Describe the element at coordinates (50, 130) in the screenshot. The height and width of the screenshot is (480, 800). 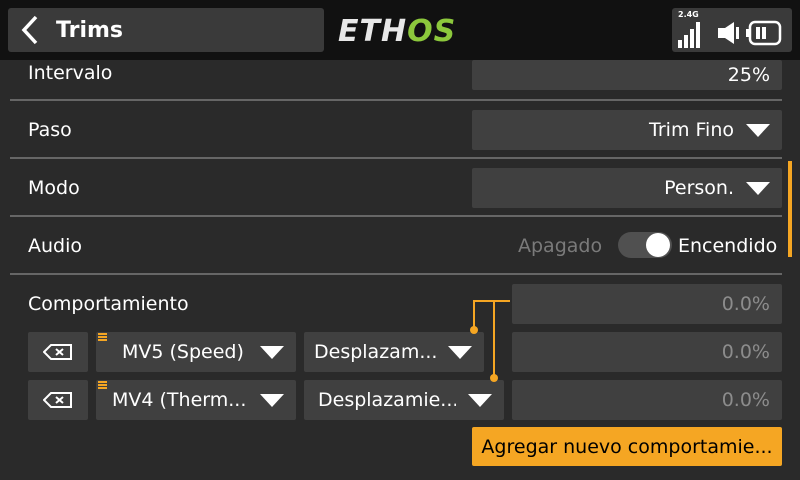
I see `paso-label: Paso` at that location.